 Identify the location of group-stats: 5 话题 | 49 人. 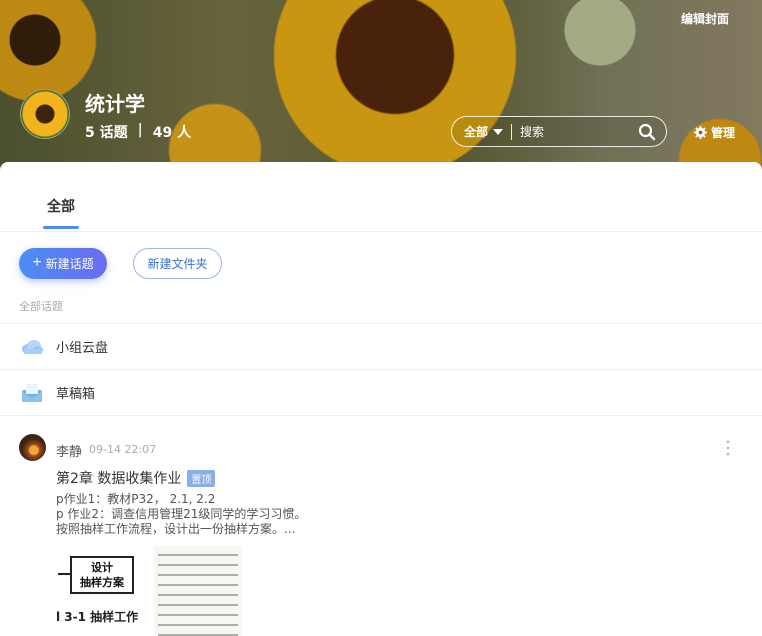
(138, 132).